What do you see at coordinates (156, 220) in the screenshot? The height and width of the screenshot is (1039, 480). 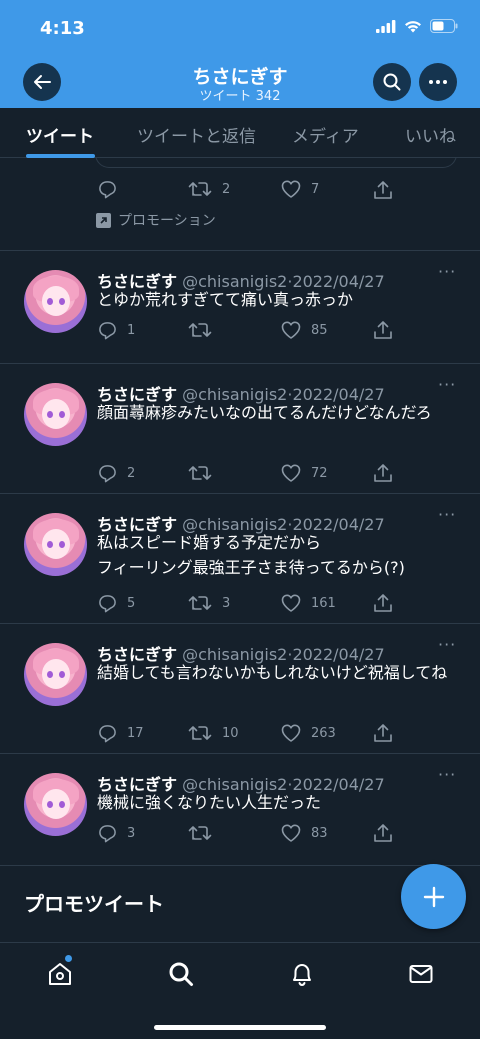 I see `promotion-label: プロモーション` at bounding box center [156, 220].